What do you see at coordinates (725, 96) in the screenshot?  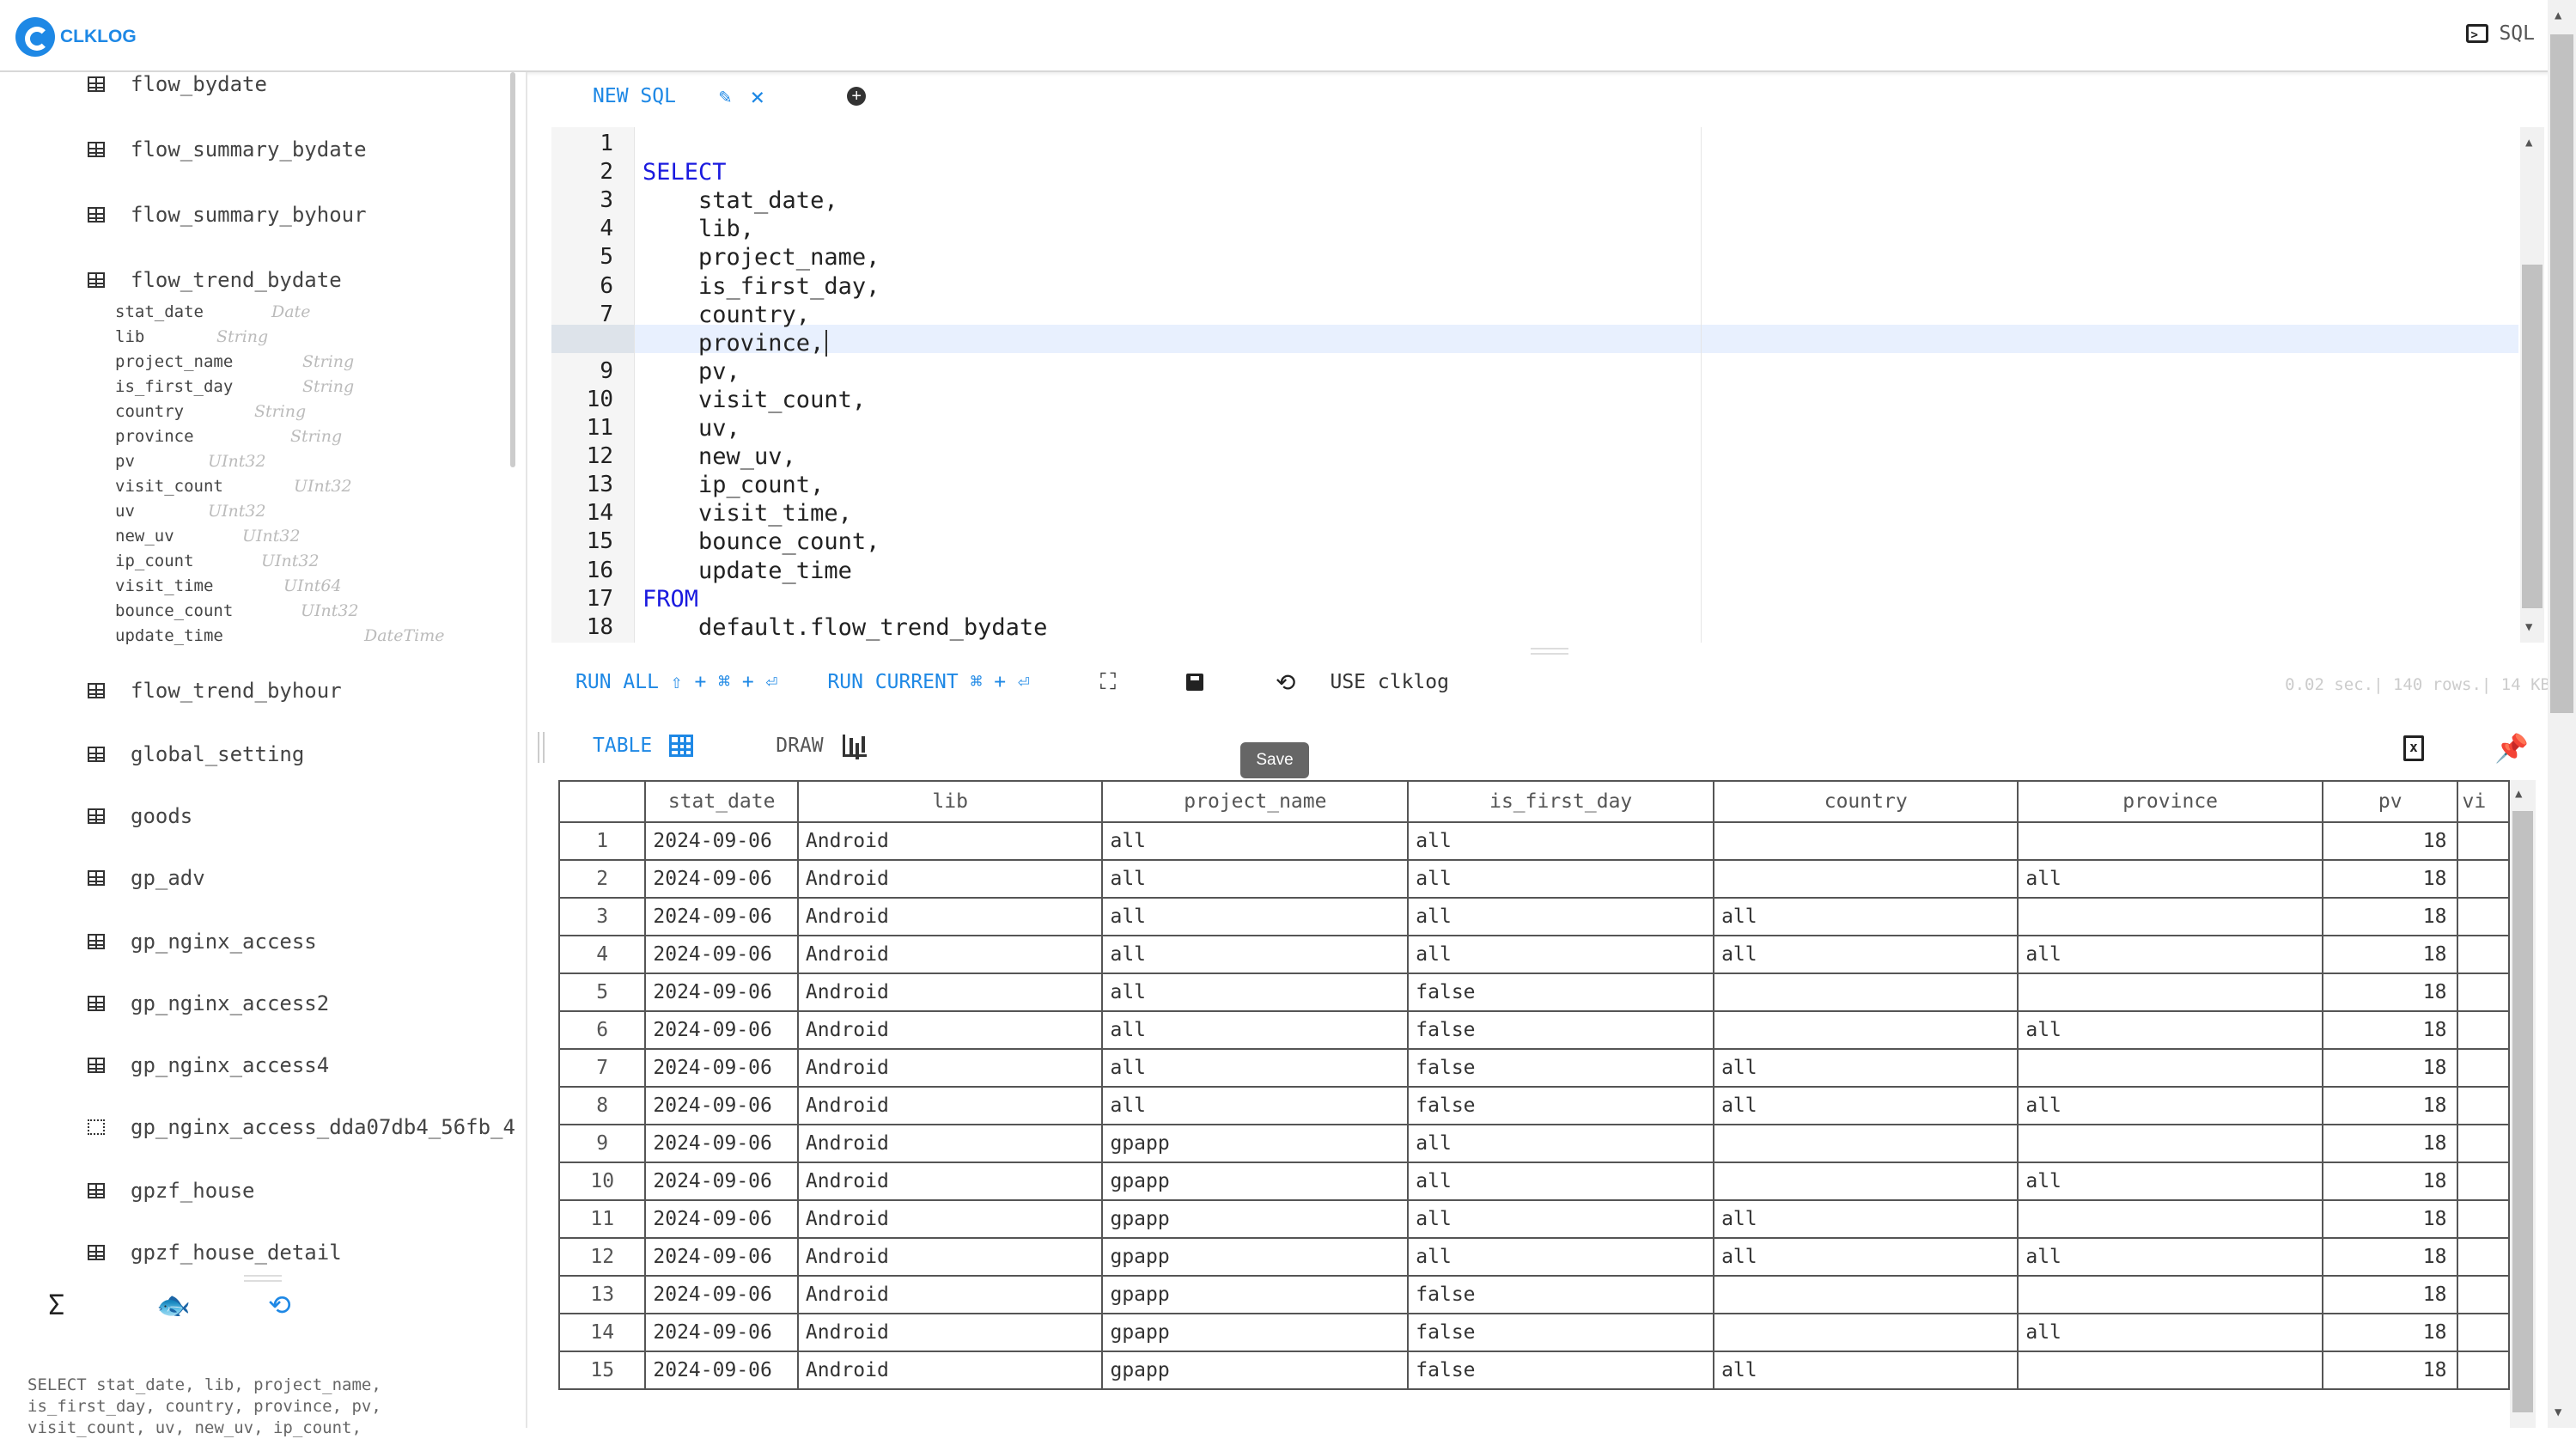 I see `pencil-icon: ✎` at bounding box center [725, 96].